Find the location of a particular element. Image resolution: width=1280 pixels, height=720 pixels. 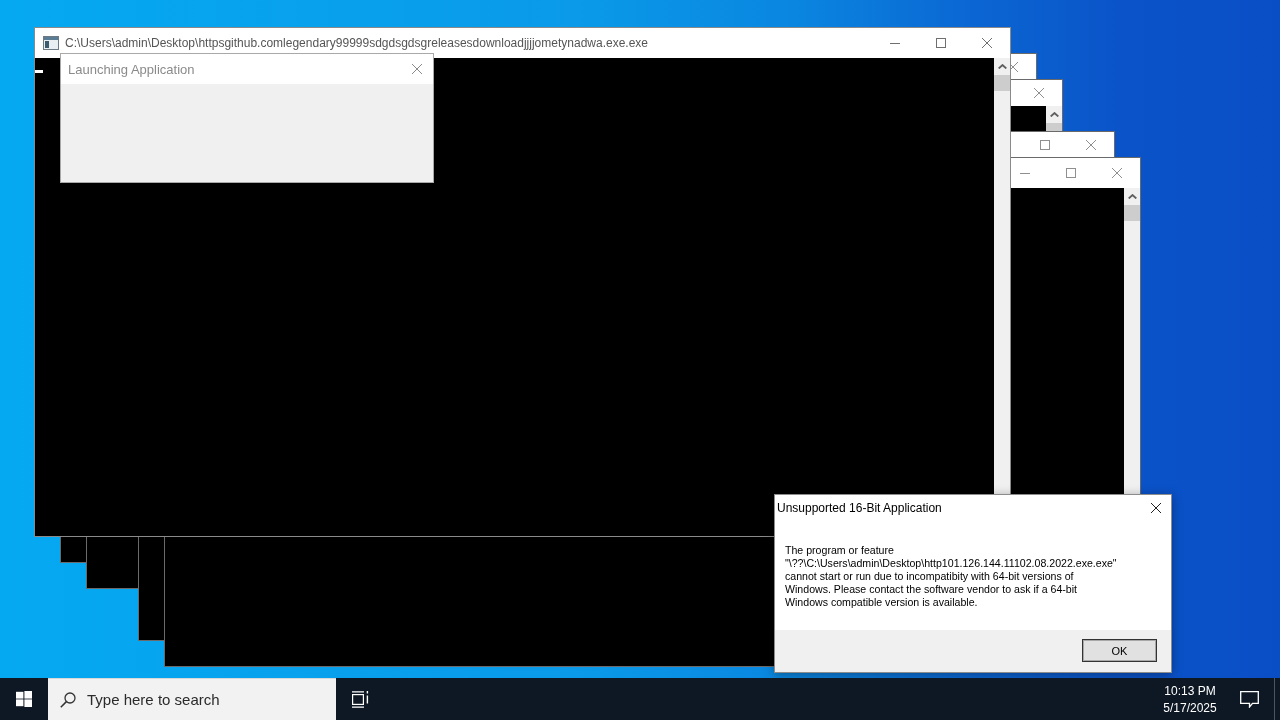

windows-logo-icon is located at coordinates (24, 699).